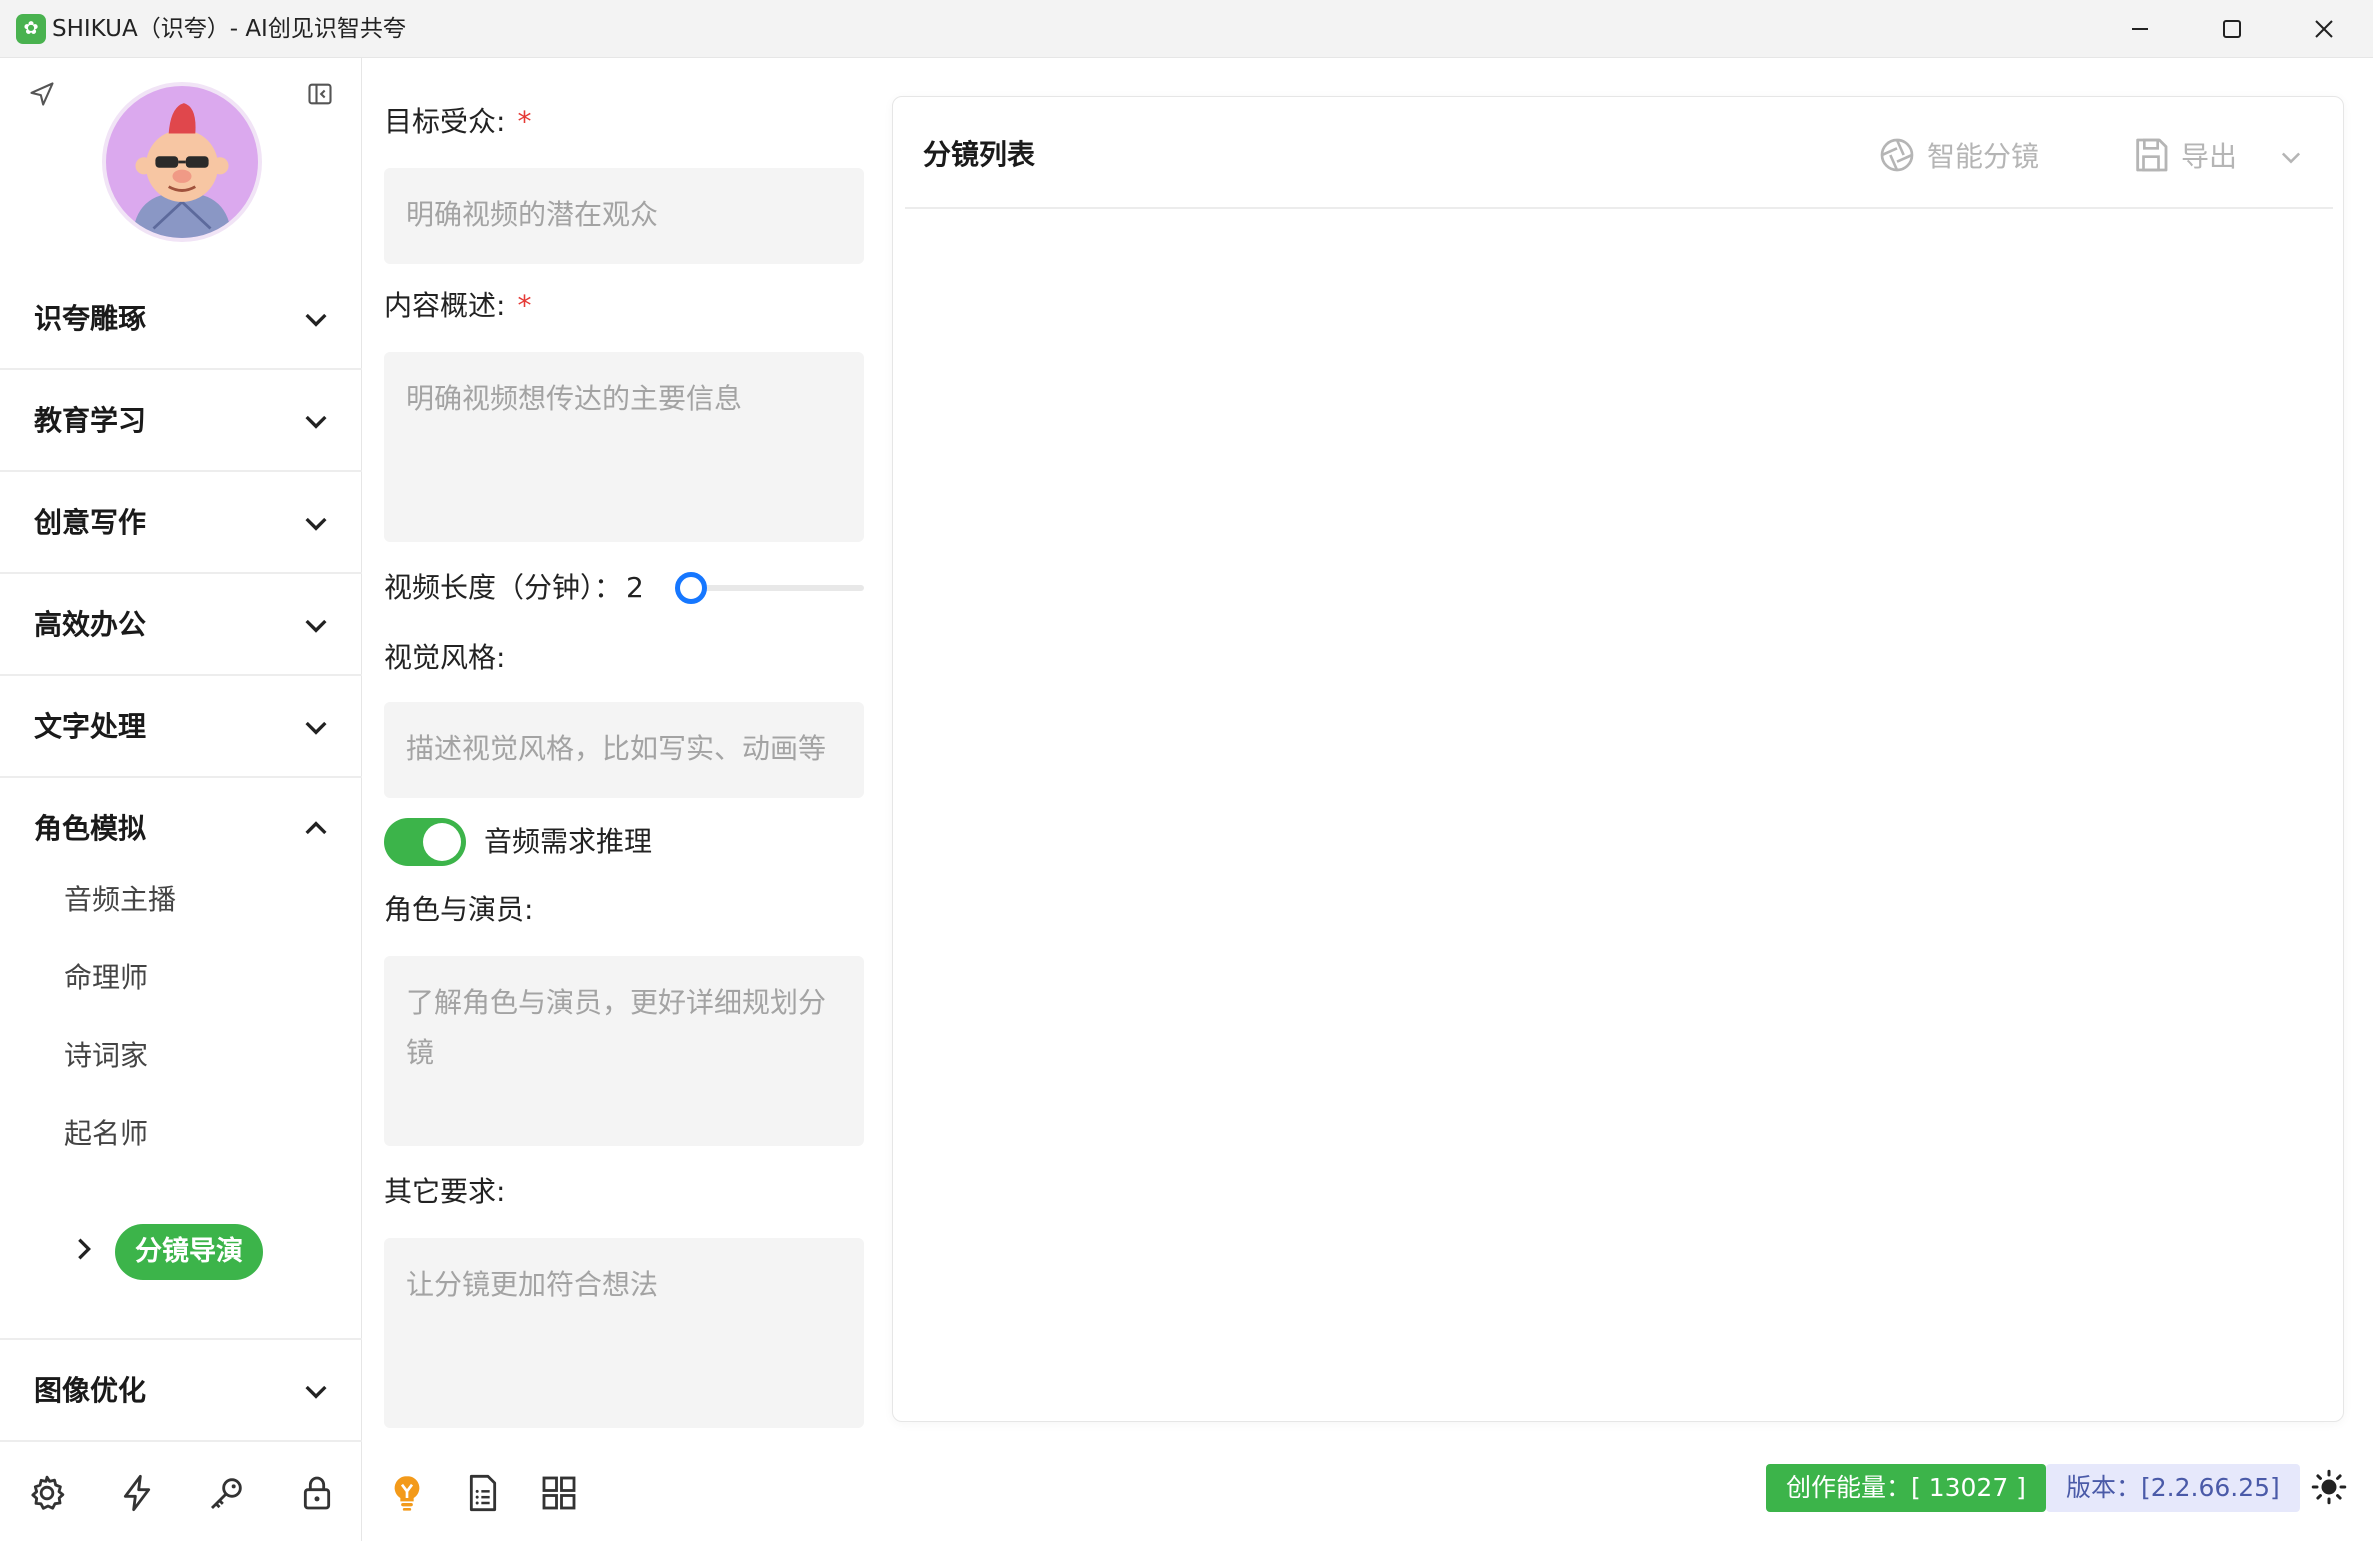 This screenshot has height=1541, width=2373. Describe the element at coordinates (2173, 1488) in the screenshot. I see `version-badge: 版本：[2.2.66.25]` at that location.